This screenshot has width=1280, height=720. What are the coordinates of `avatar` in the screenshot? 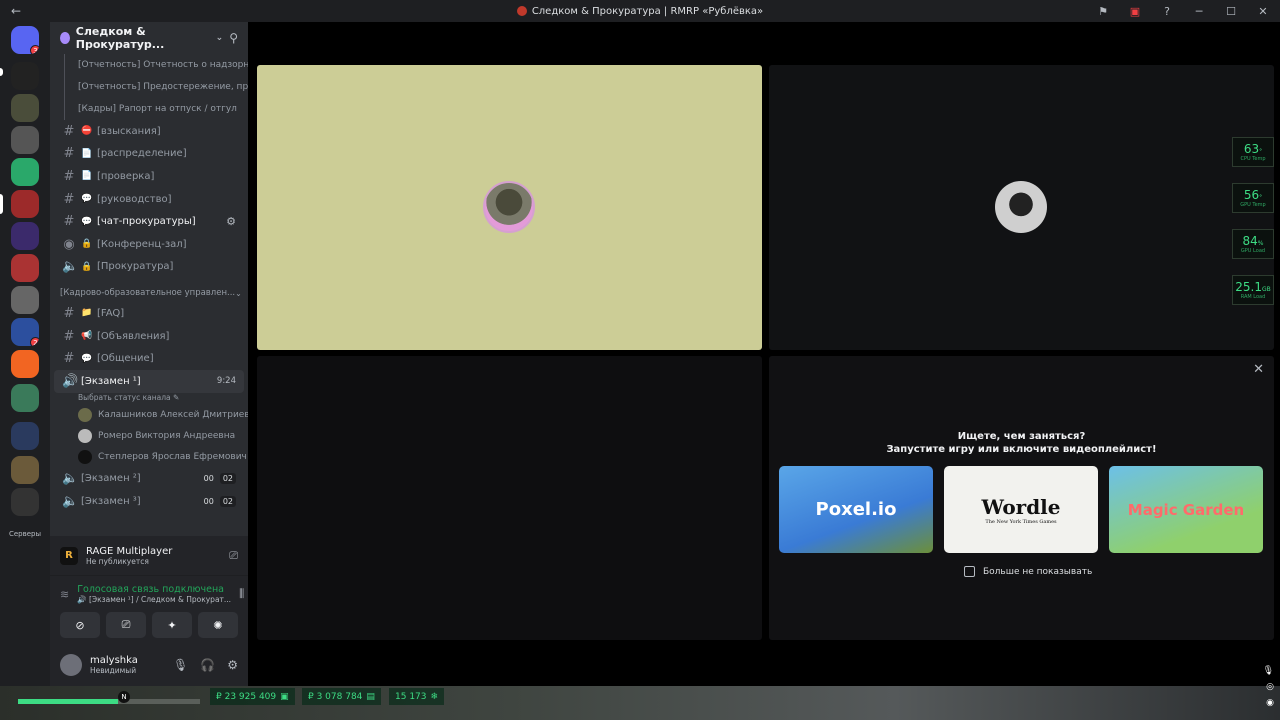 It's located at (71, 665).